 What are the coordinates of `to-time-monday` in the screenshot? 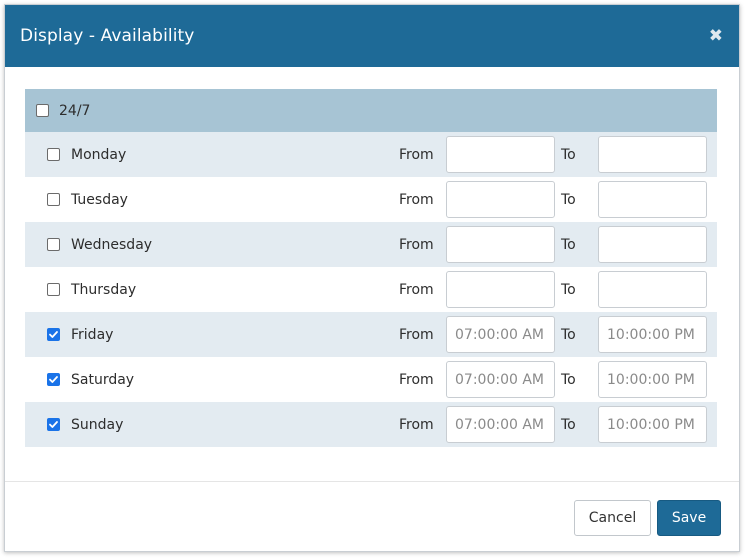 It's located at (652, 154).